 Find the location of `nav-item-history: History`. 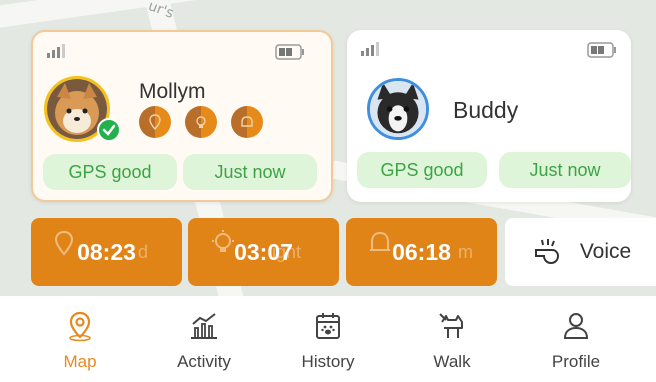

nav-item-history: History is located at coordinates (328, 339).